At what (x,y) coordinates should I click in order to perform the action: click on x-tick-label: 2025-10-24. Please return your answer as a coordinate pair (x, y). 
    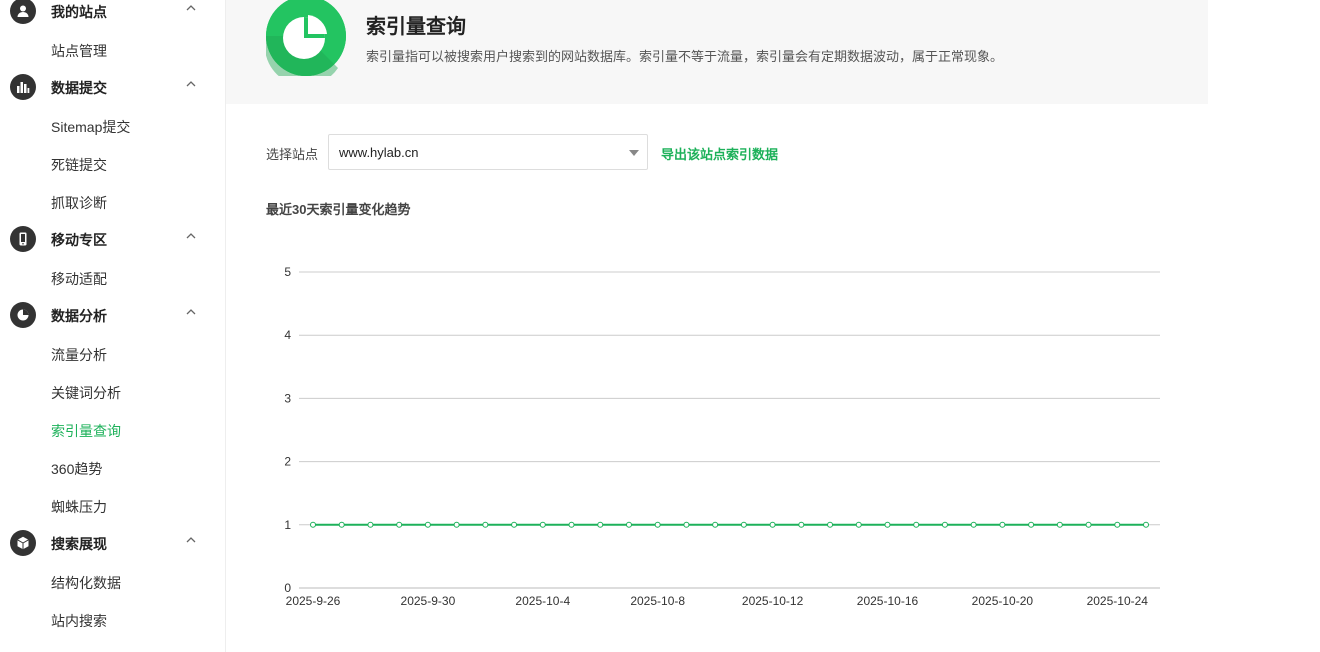
    Looking at the image, I should click on (1118, 601).